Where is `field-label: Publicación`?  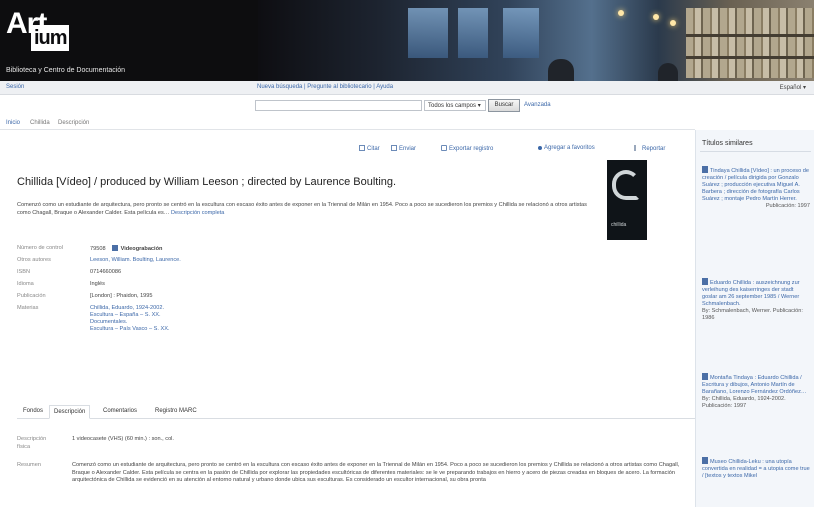 field-label: Publicación is located at coordinates (31, 296).